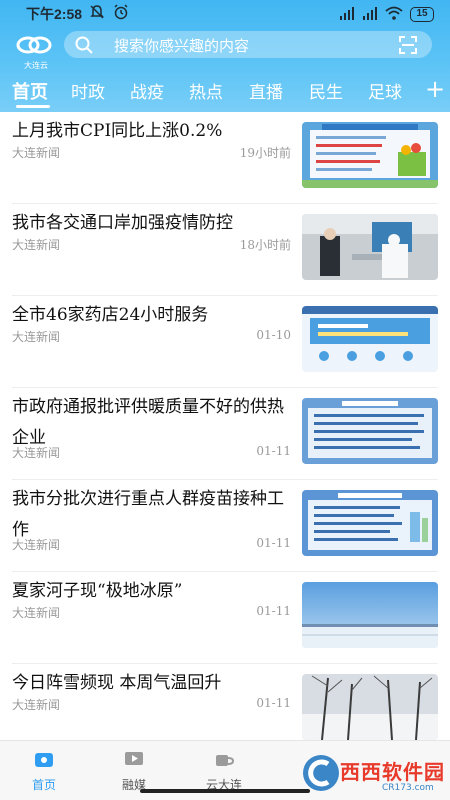  What do you see at coordinates (265, 153) in the screenshot?
I see `news-time: 19小时前` at bounding box center [265, 153].